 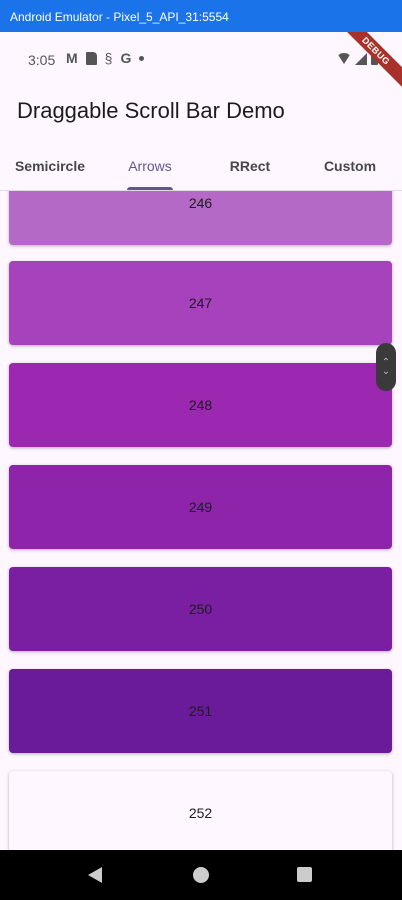 What do you see at coordinates (42, 60) in the screenshot?
I see `status-time: 3:05` at bounding box center [42, 60].